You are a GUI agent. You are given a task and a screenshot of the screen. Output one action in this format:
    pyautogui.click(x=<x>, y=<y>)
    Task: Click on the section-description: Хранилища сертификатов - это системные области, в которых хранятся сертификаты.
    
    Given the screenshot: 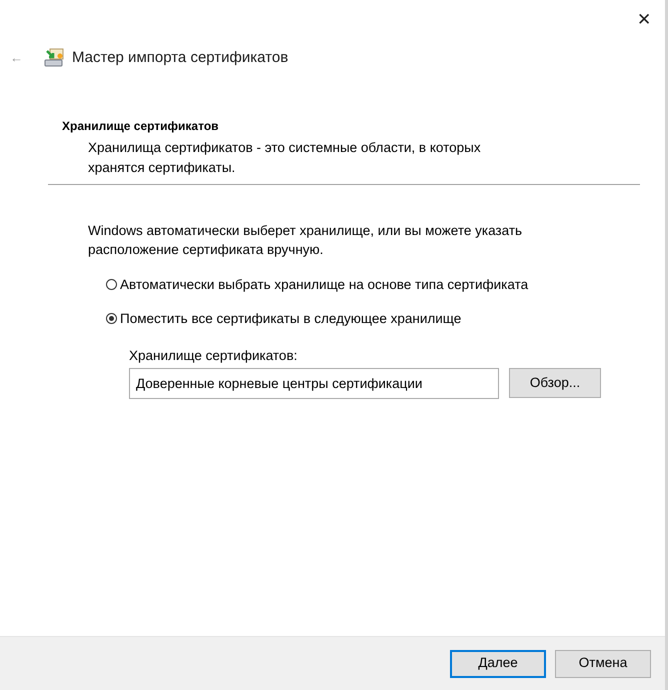 What is the action you would take?
    pyautogui.click(x=284, y=158)
    